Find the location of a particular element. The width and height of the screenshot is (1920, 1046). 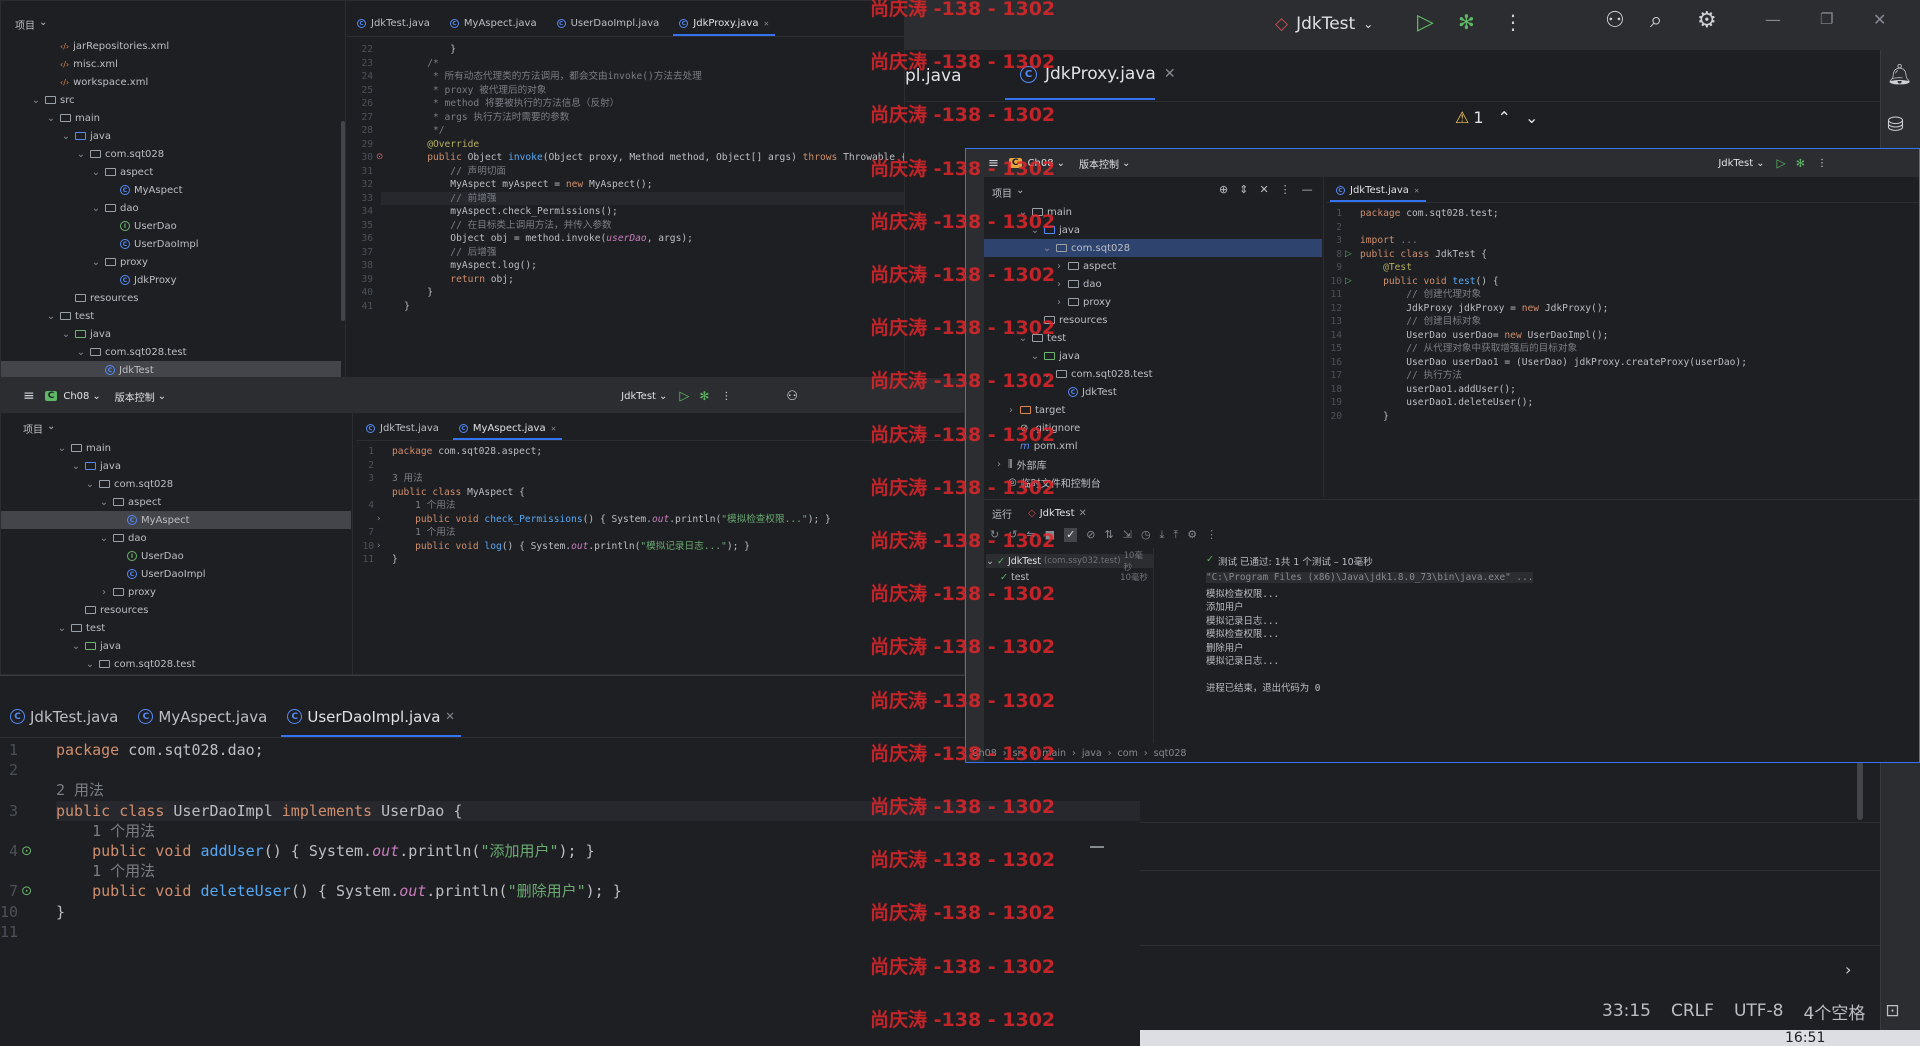

line-separator: CRLF is located at coordinates (1692, 1011).